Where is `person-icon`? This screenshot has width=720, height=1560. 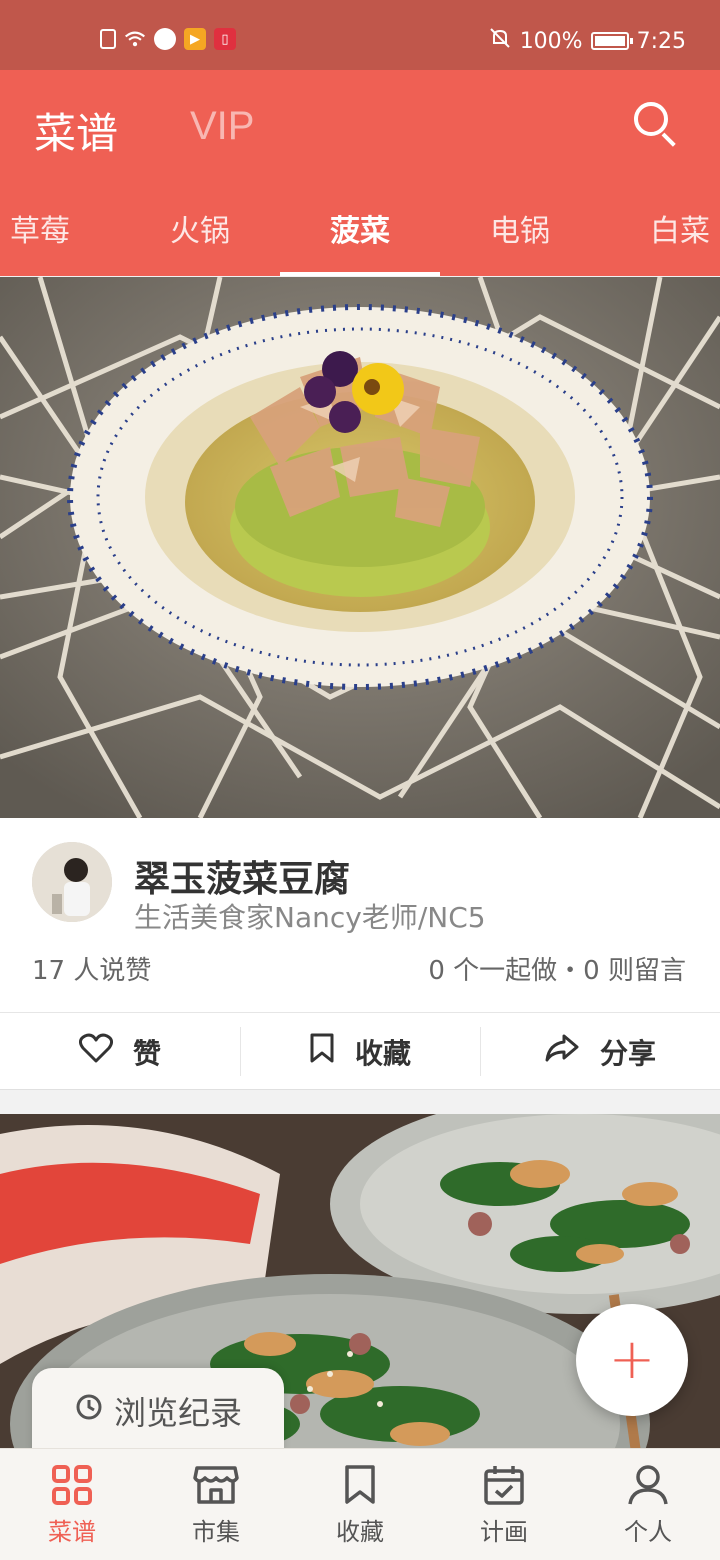 person-icon is located at coordinates (648, 1485).